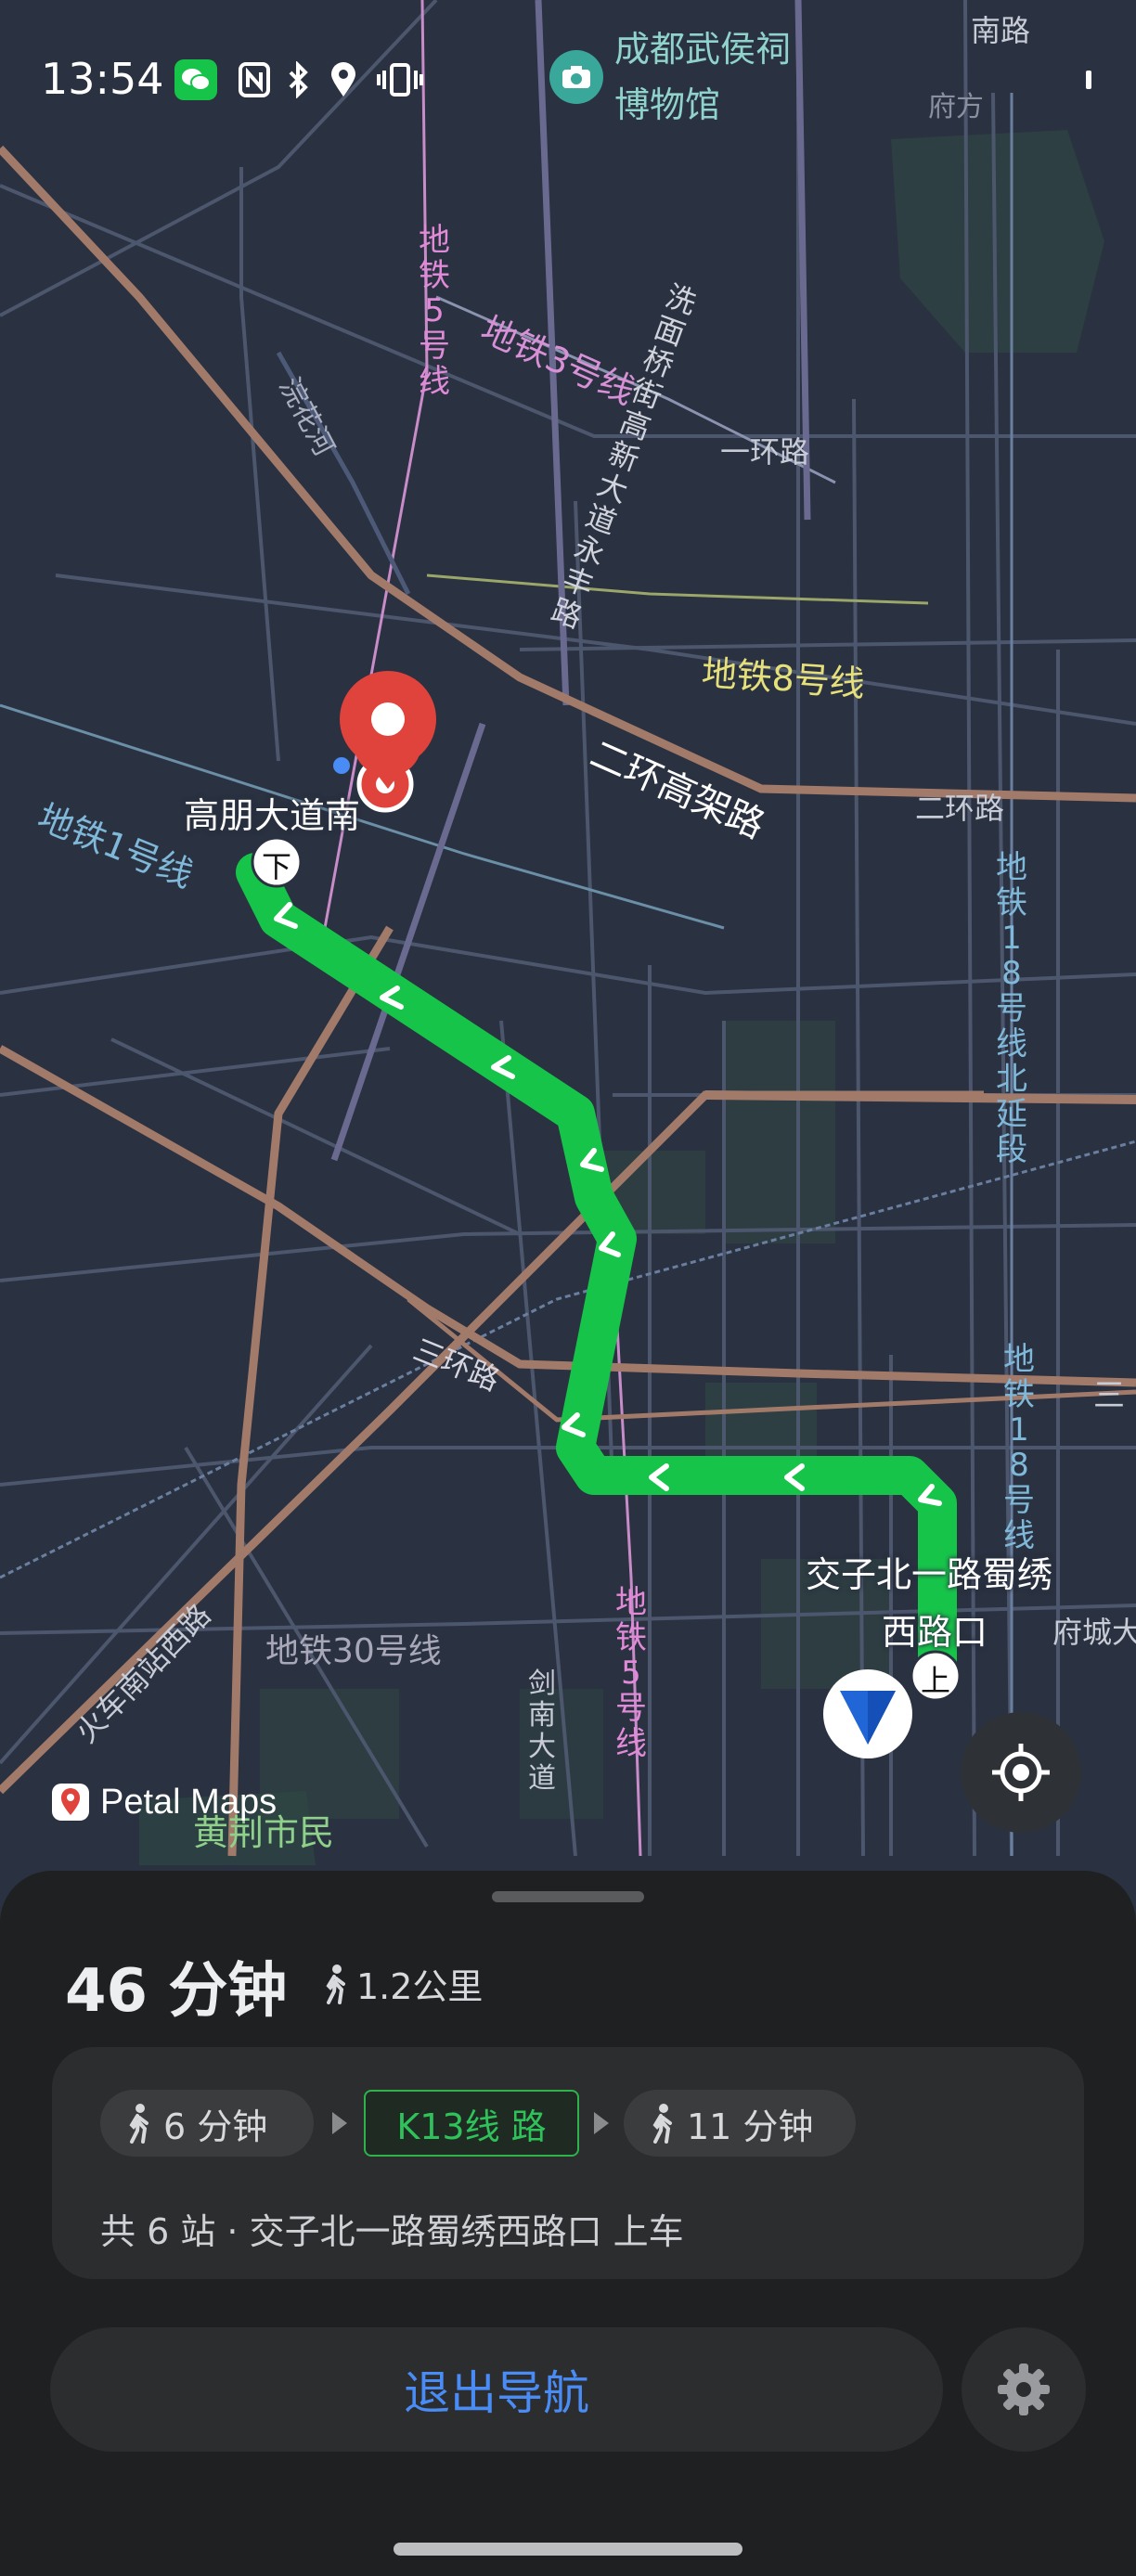  What do you see at coordinates (568, 1897) in the screenshot?
I see `sheet-drag-handle` at bounding box center [568, 1897].